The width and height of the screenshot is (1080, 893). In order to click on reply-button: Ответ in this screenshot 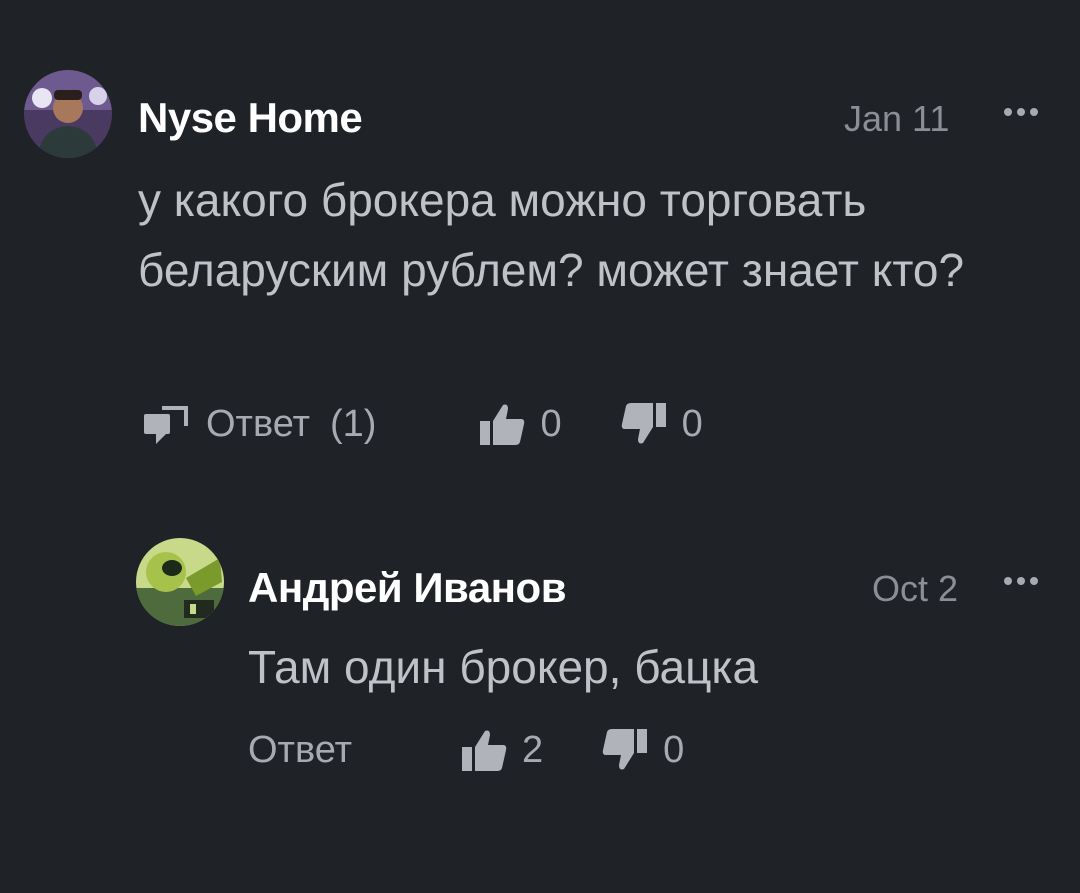, I will do `click(300, 750)`.